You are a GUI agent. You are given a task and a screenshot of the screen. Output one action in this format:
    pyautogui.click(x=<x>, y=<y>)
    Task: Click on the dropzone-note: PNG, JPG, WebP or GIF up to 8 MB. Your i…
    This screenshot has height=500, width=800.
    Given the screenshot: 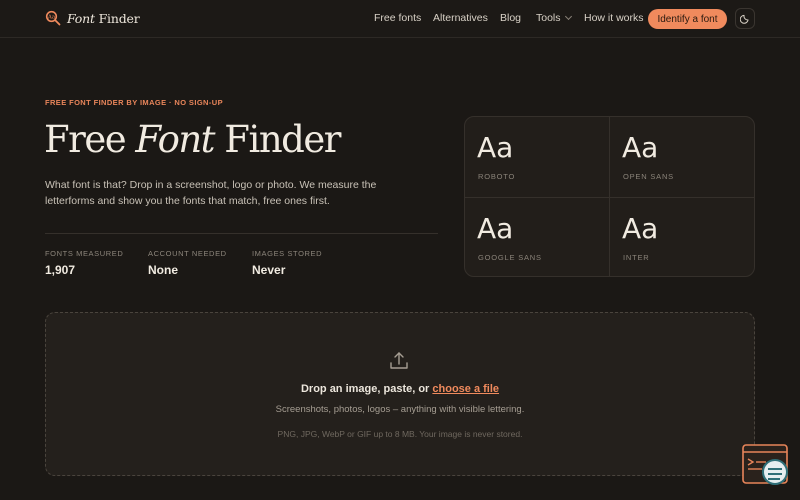 What is the action you would take?
    pyautogui.click(x=400, y=434)
    